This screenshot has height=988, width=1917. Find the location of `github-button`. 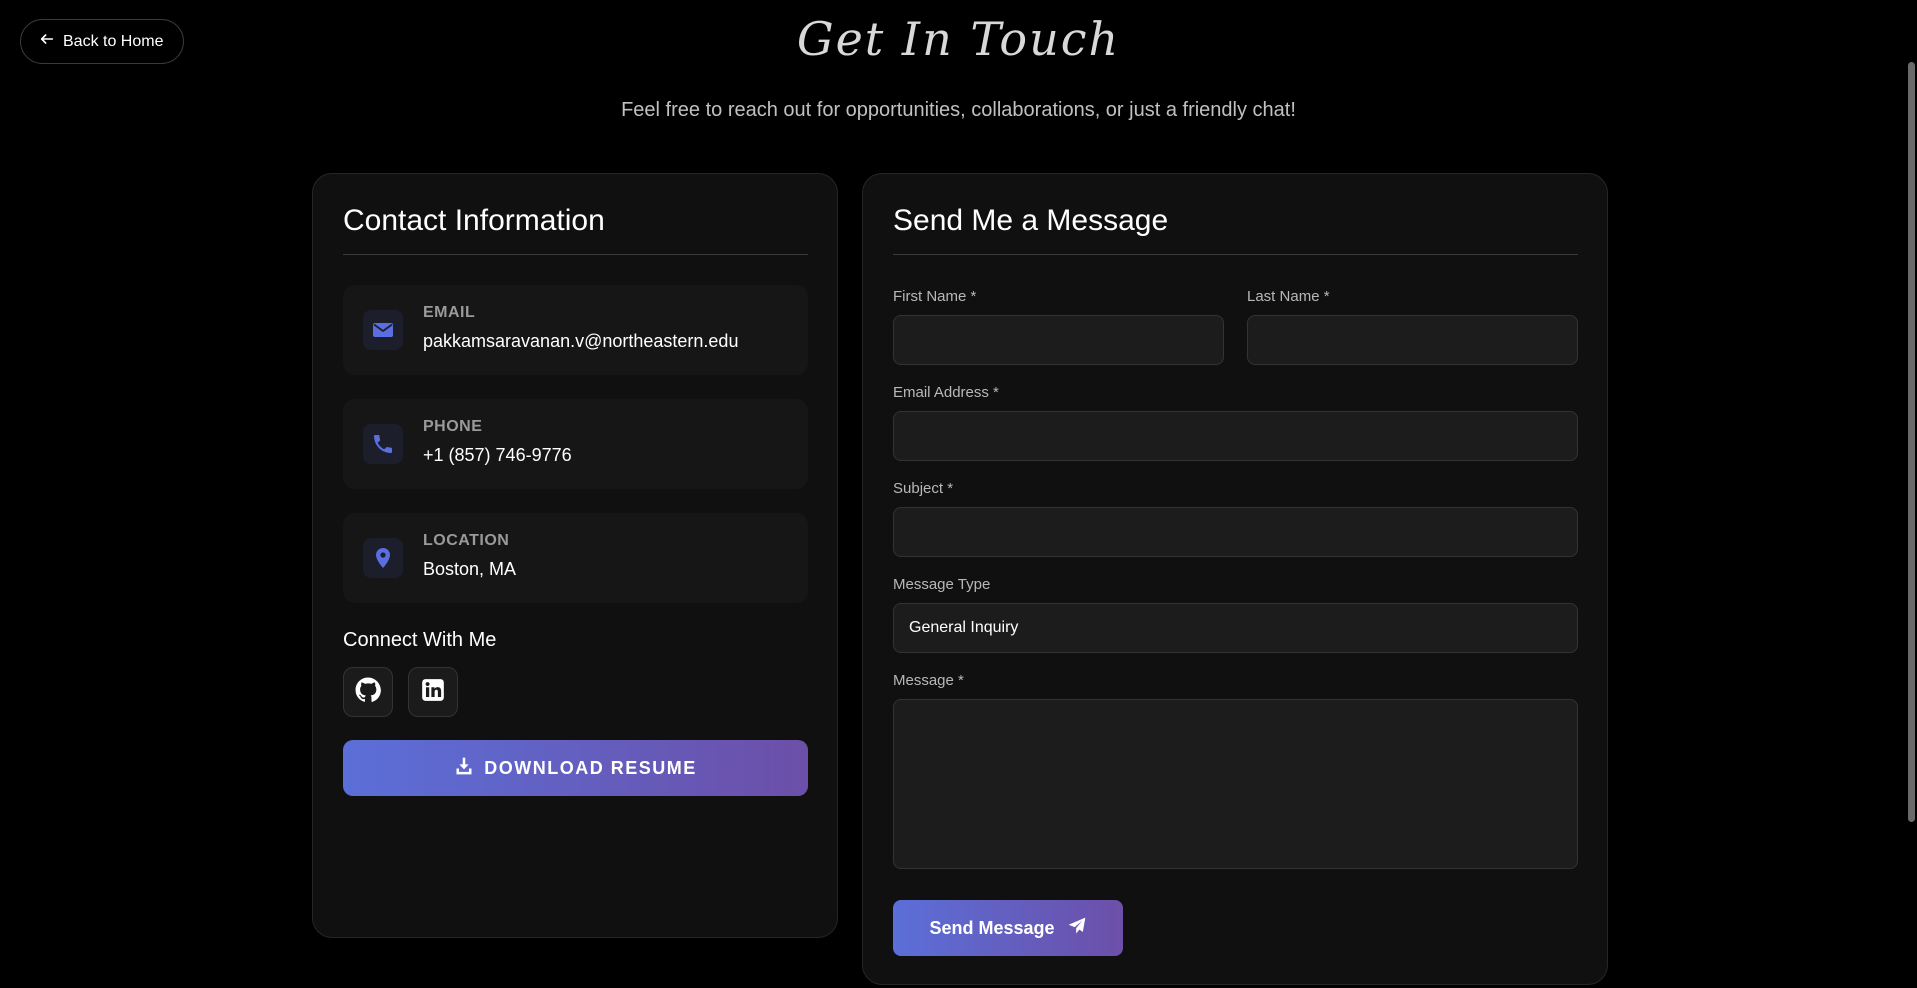

github-button is located at coordinates (368, 692).